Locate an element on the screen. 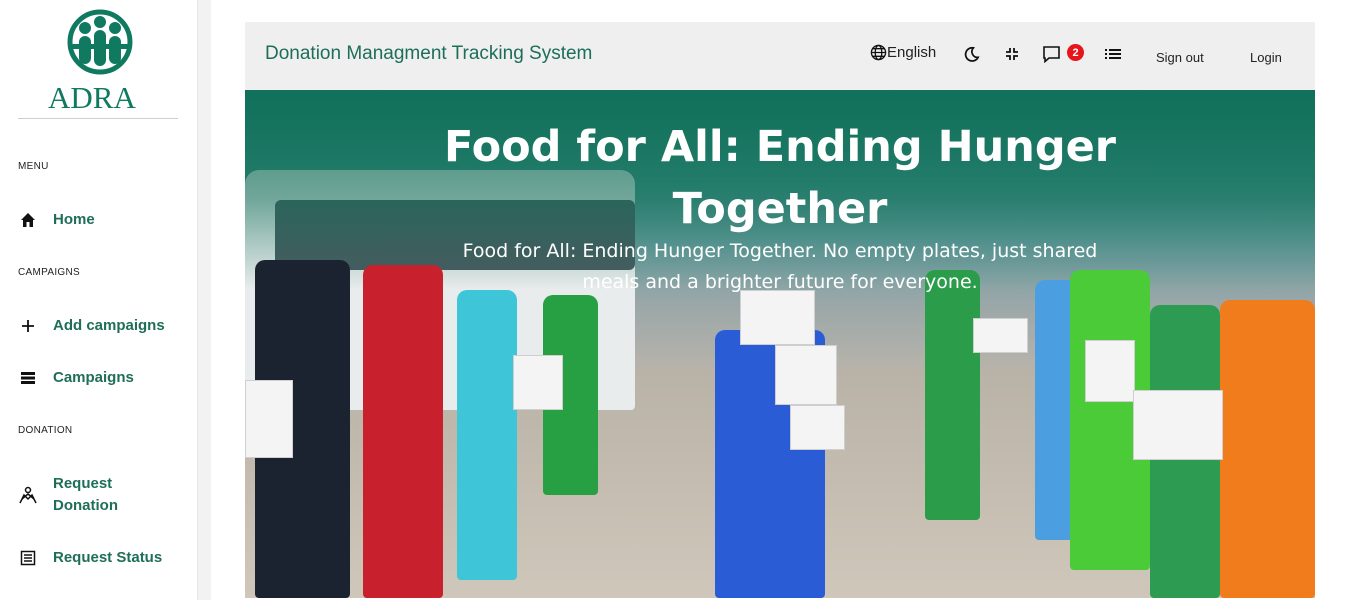  hero-title: Food for All: Ending Hunger Together is located at coordinates (780, 178).